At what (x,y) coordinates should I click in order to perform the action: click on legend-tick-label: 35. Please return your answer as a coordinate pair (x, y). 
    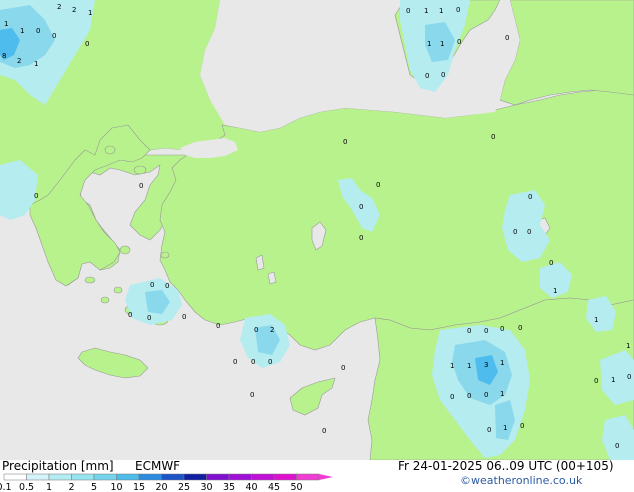
    Looking at the image, I should click on (229, 487).